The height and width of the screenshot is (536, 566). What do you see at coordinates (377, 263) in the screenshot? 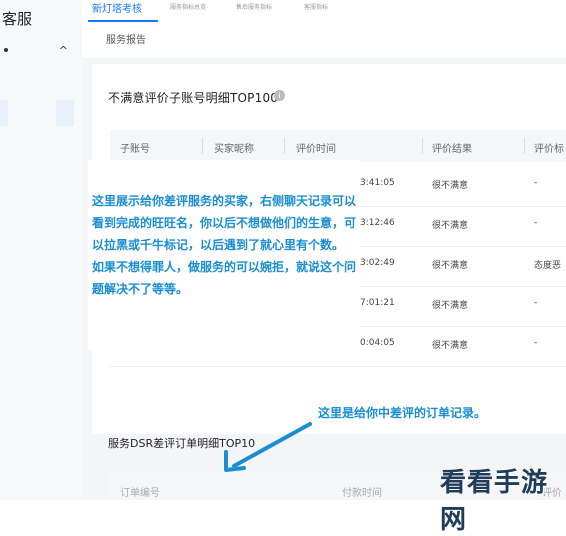
I see `cell-time: 3:02:49` at bounding box center [377, 263].